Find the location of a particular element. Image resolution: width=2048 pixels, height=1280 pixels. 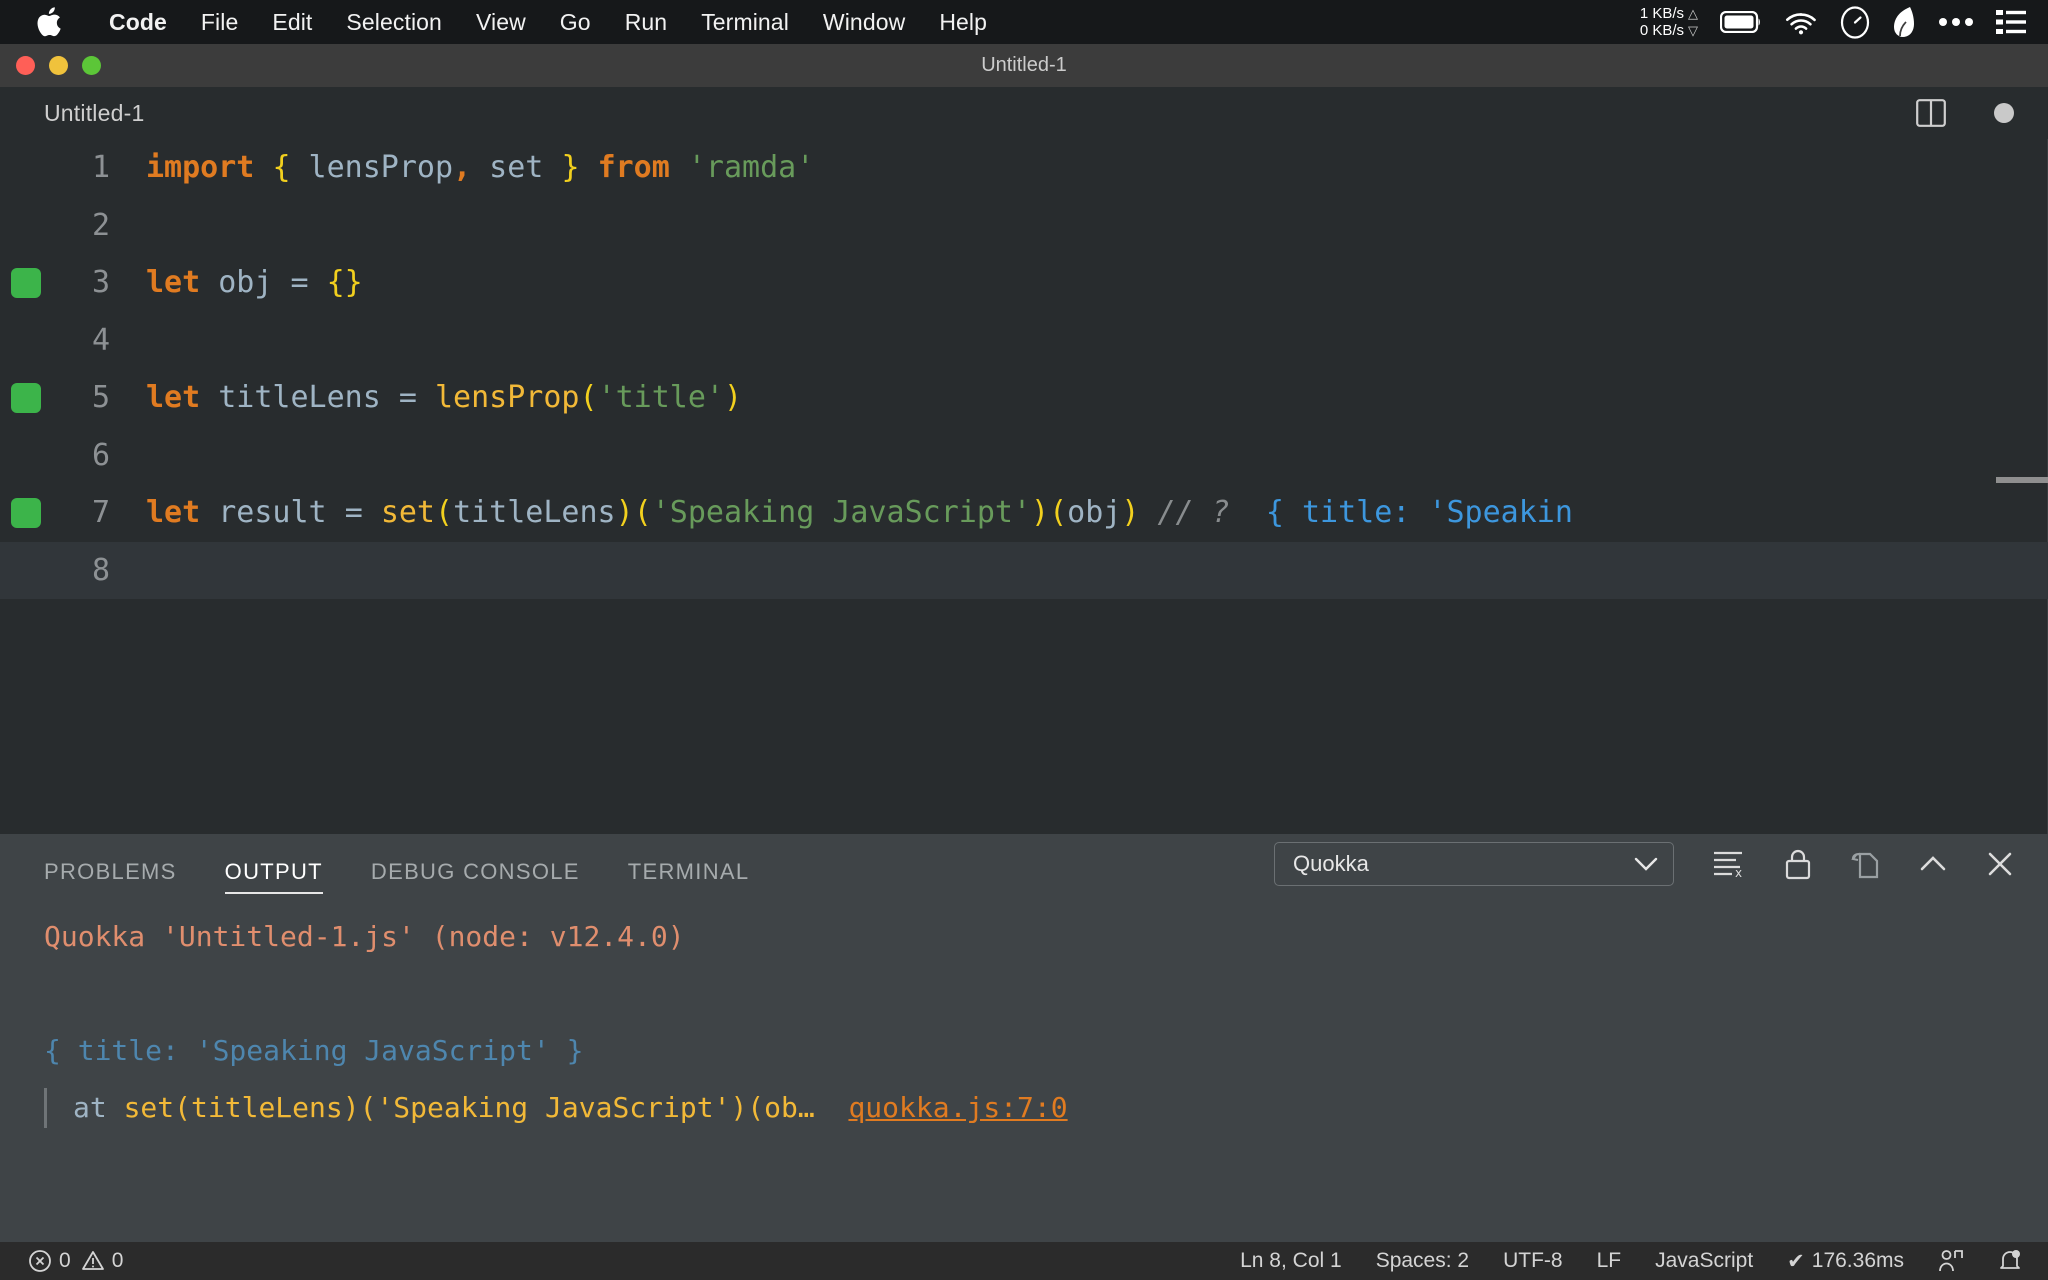

close-button is located at coordinates (25, 65).